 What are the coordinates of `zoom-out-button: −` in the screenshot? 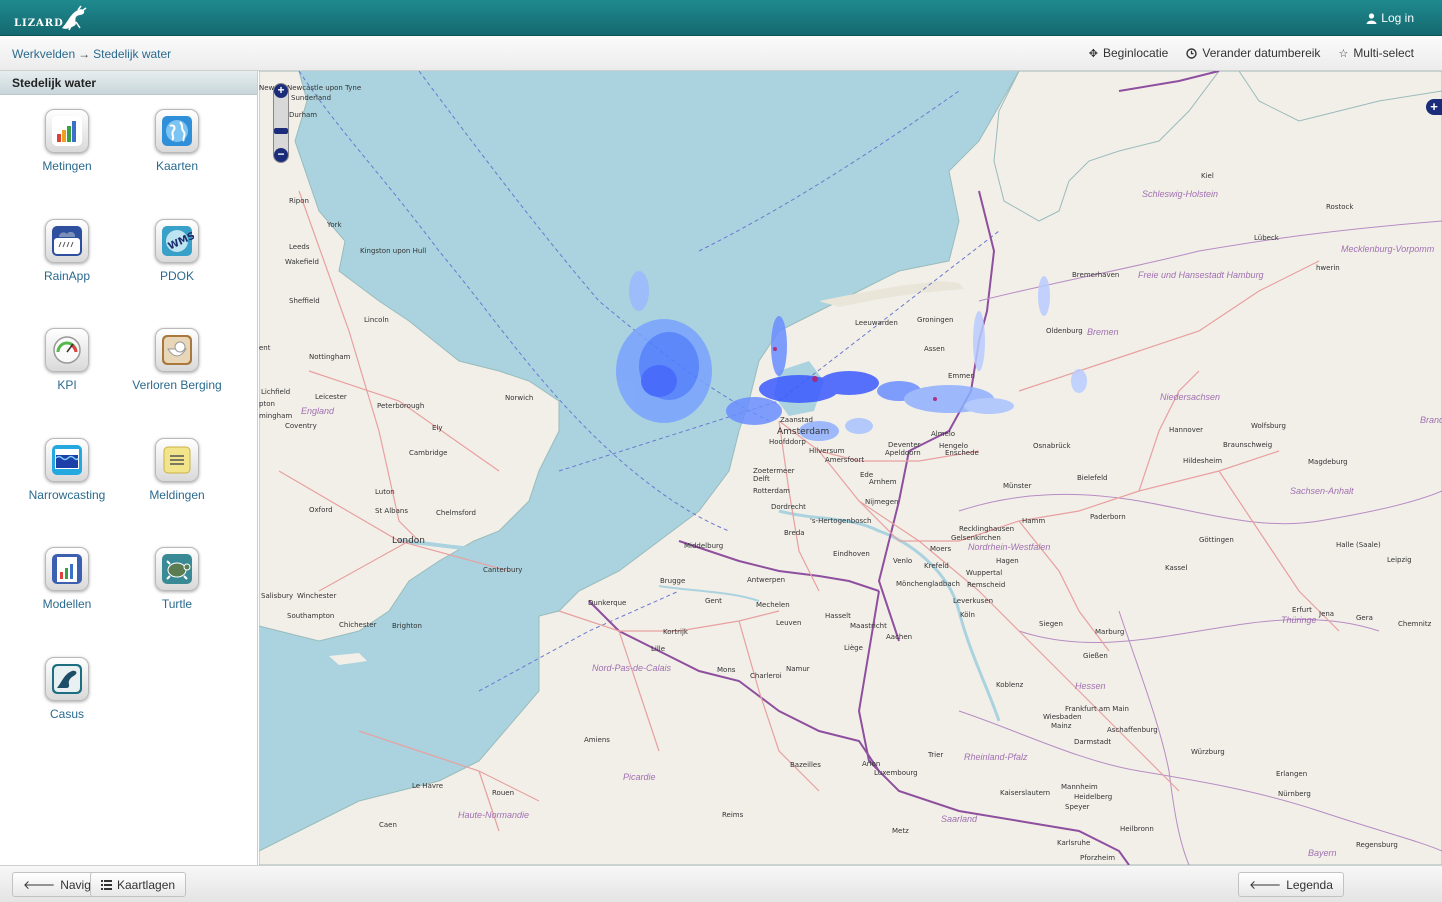 It's located at (281, 155).